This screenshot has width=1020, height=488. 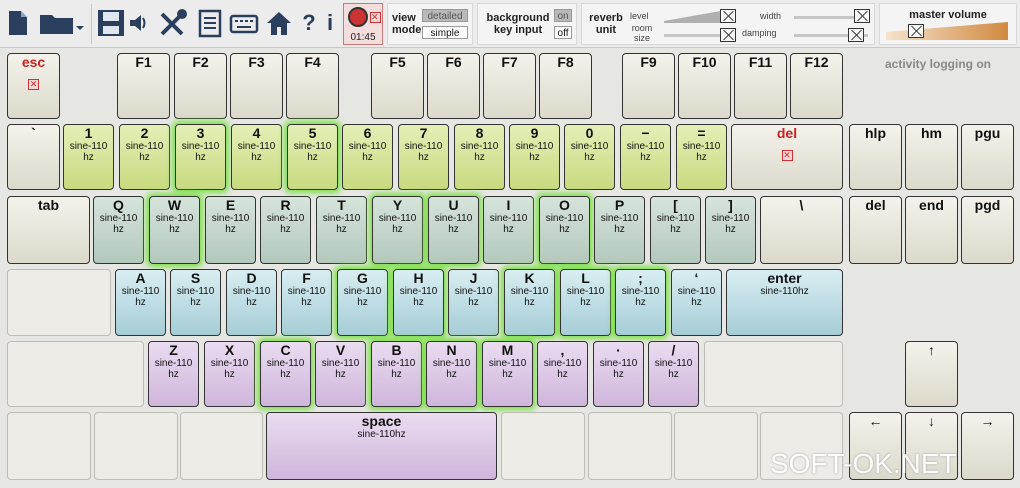 I want to click on key-6: 6 sine-110 hz, so click(x=367, y=157).